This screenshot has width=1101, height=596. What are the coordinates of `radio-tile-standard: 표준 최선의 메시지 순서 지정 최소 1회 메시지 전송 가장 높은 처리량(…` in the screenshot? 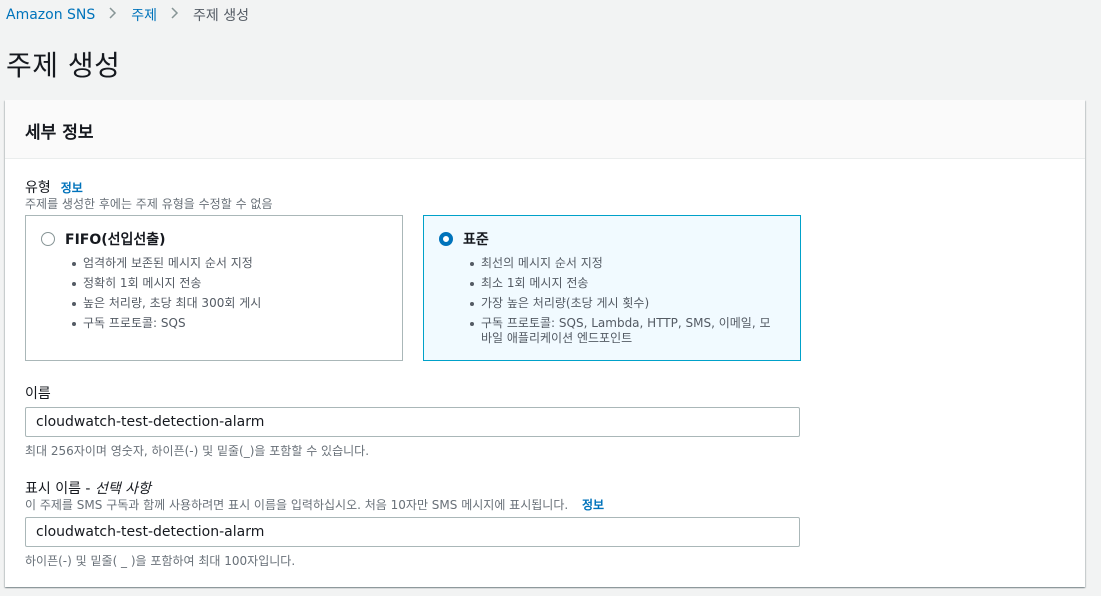 It's located at (612, 288).